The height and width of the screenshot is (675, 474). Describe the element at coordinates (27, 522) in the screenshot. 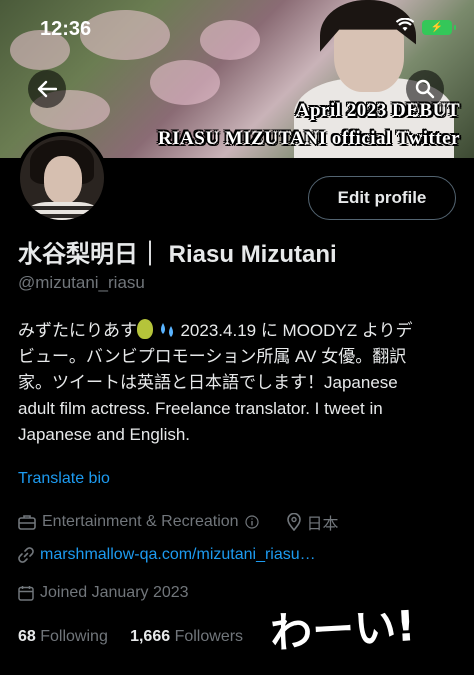

I see `briefcase-icon` at that location.